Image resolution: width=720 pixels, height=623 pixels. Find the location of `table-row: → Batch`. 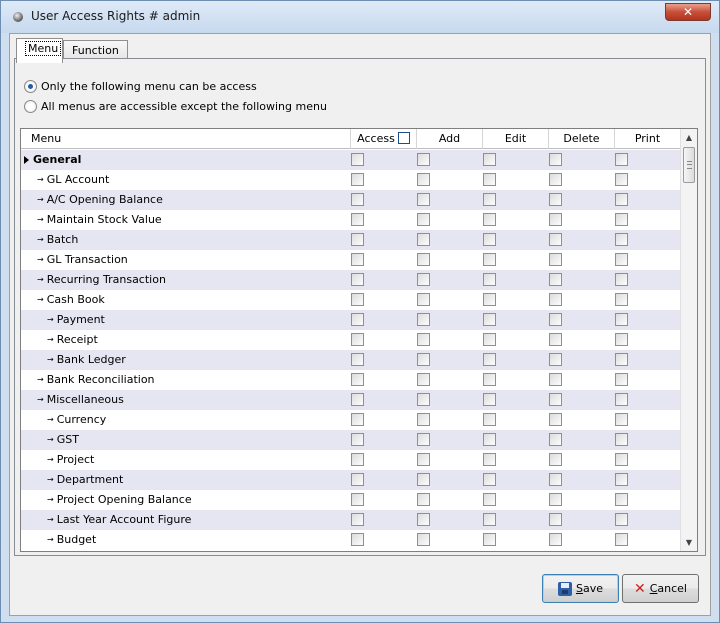

table-row: → Batch is located at coordinates (351, 240).